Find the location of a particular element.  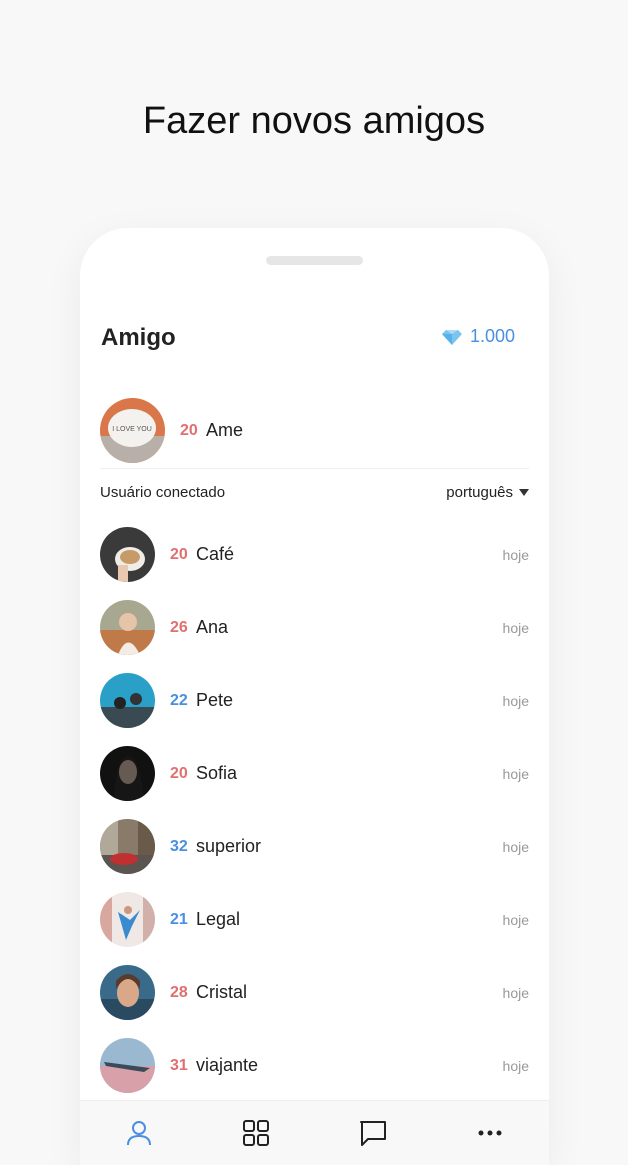

tab-messages is located at coordinates (373, 1133).